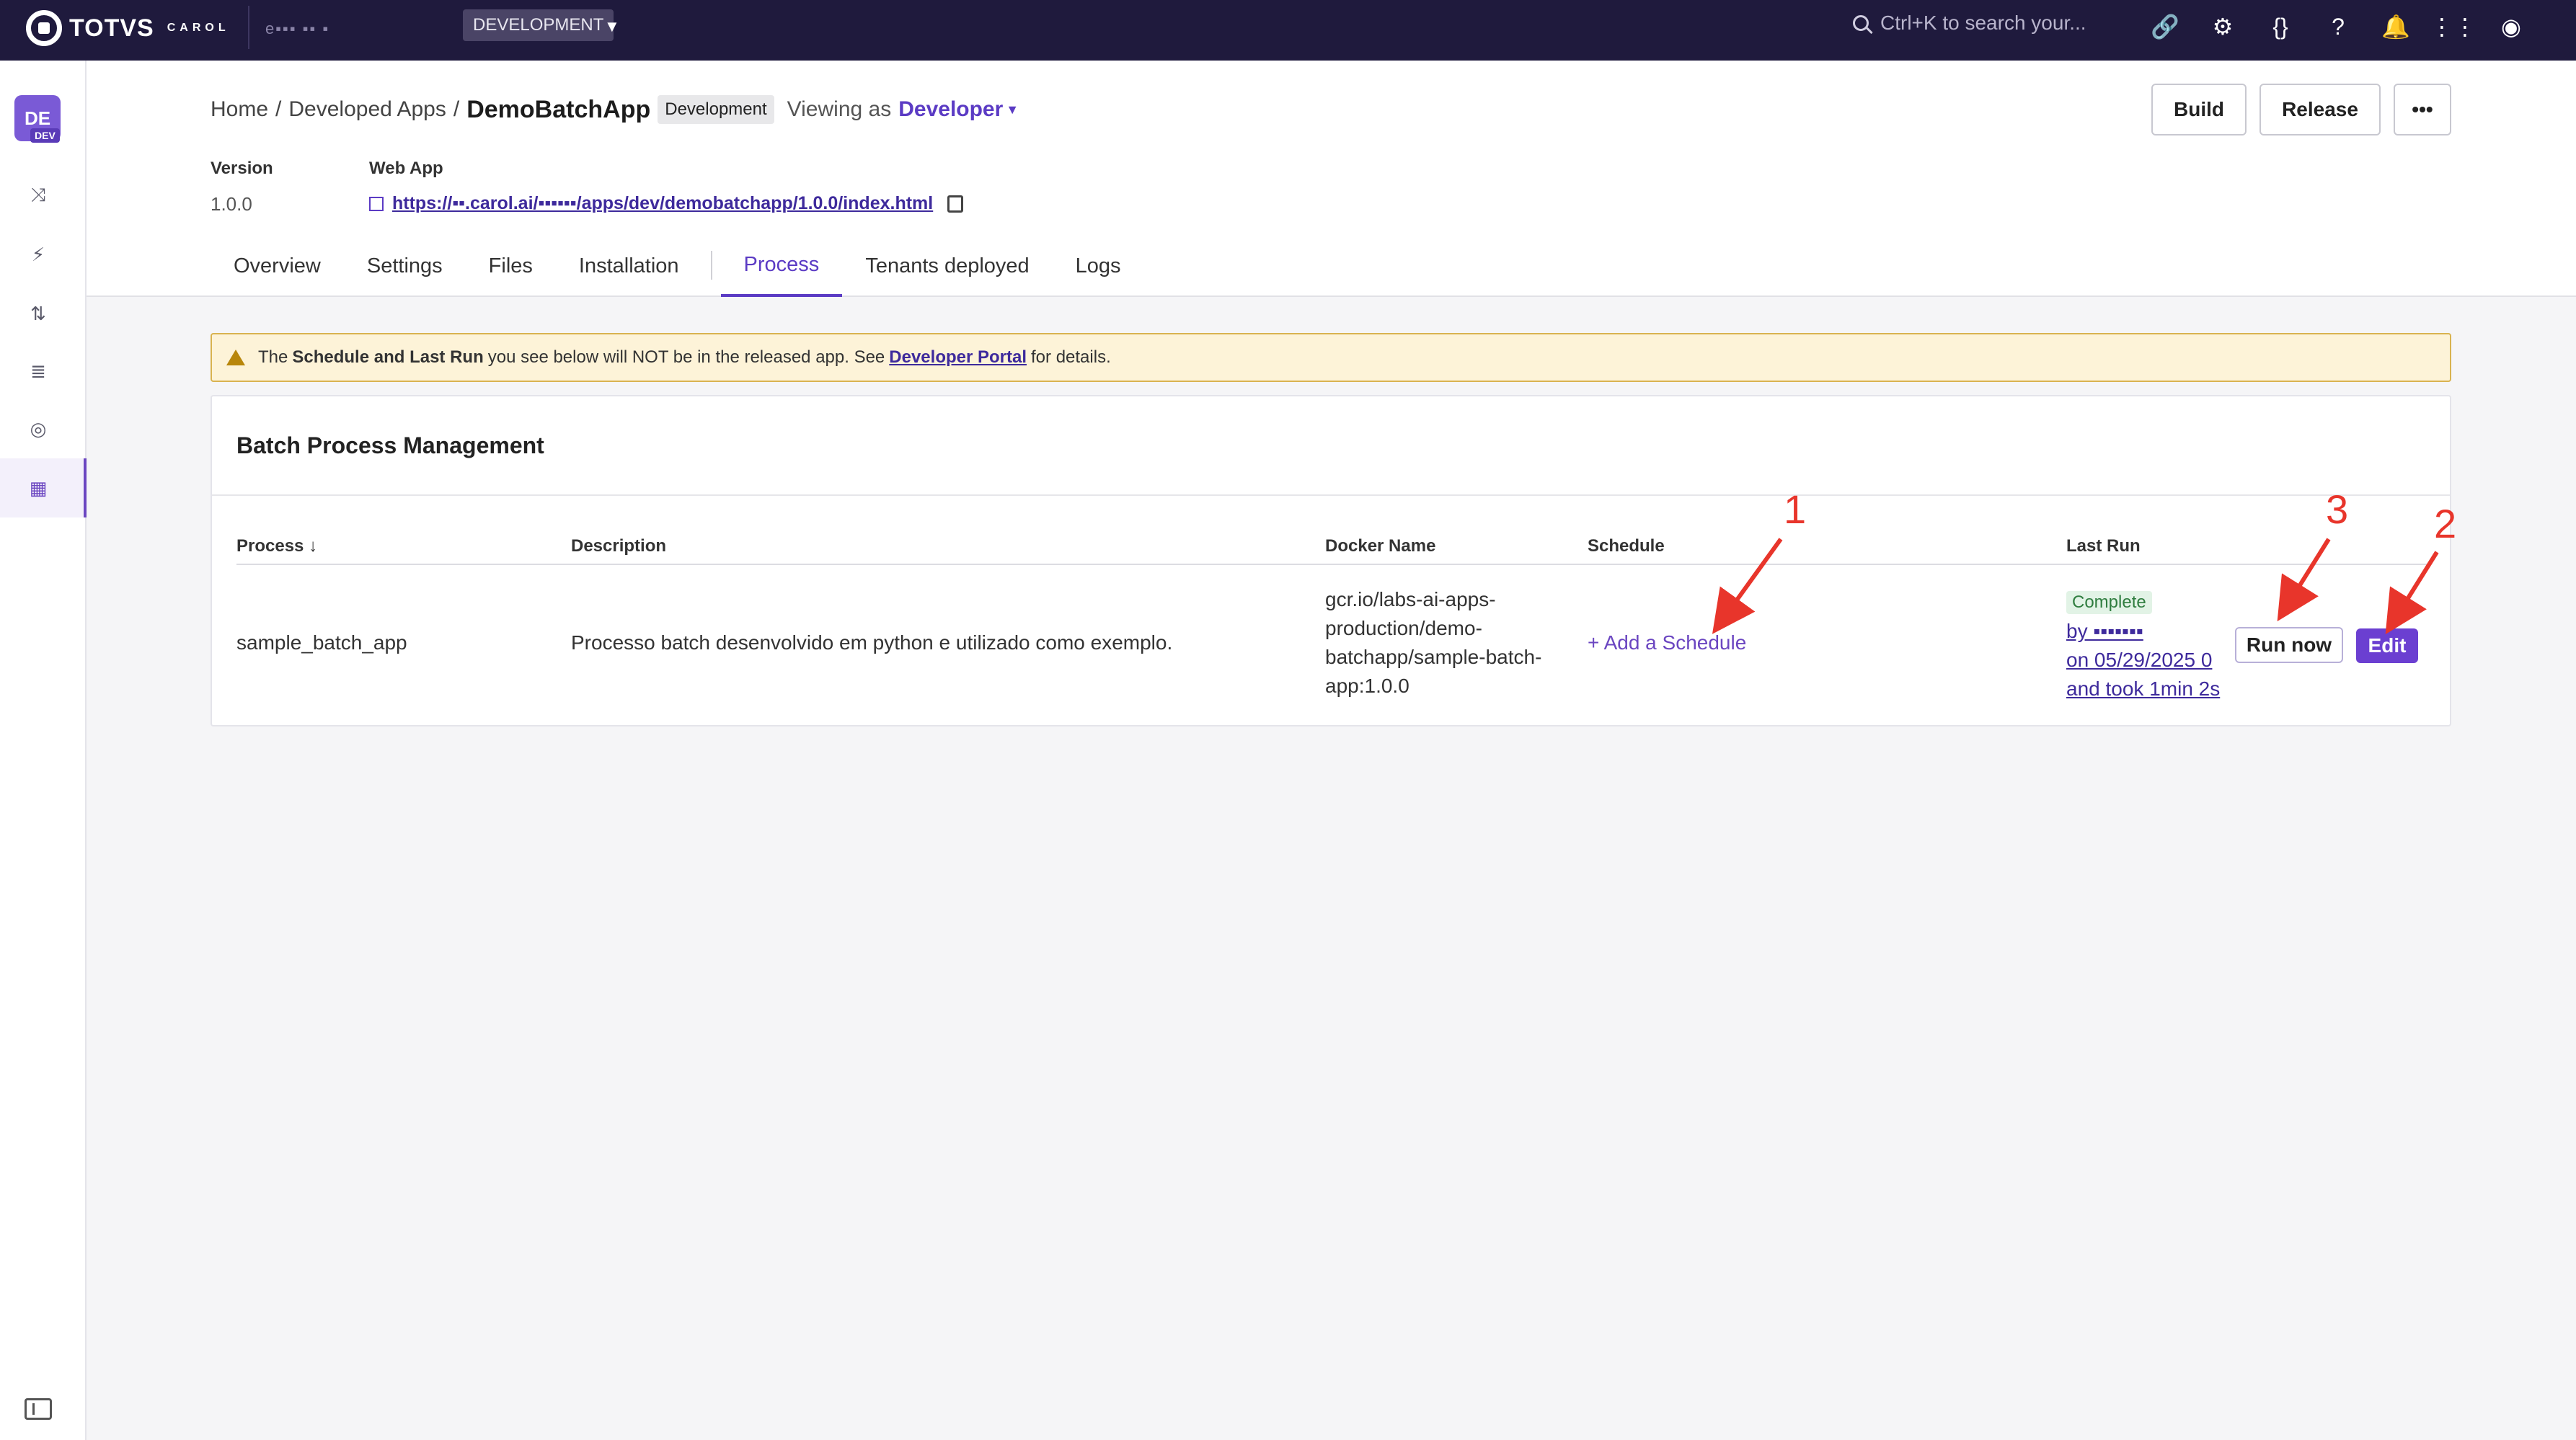 This screenshot has height=1440, width=2576. Describe the element at coordinates (1071, 357) in the screenshot. I see `banner-text-post: for details.` at that location.